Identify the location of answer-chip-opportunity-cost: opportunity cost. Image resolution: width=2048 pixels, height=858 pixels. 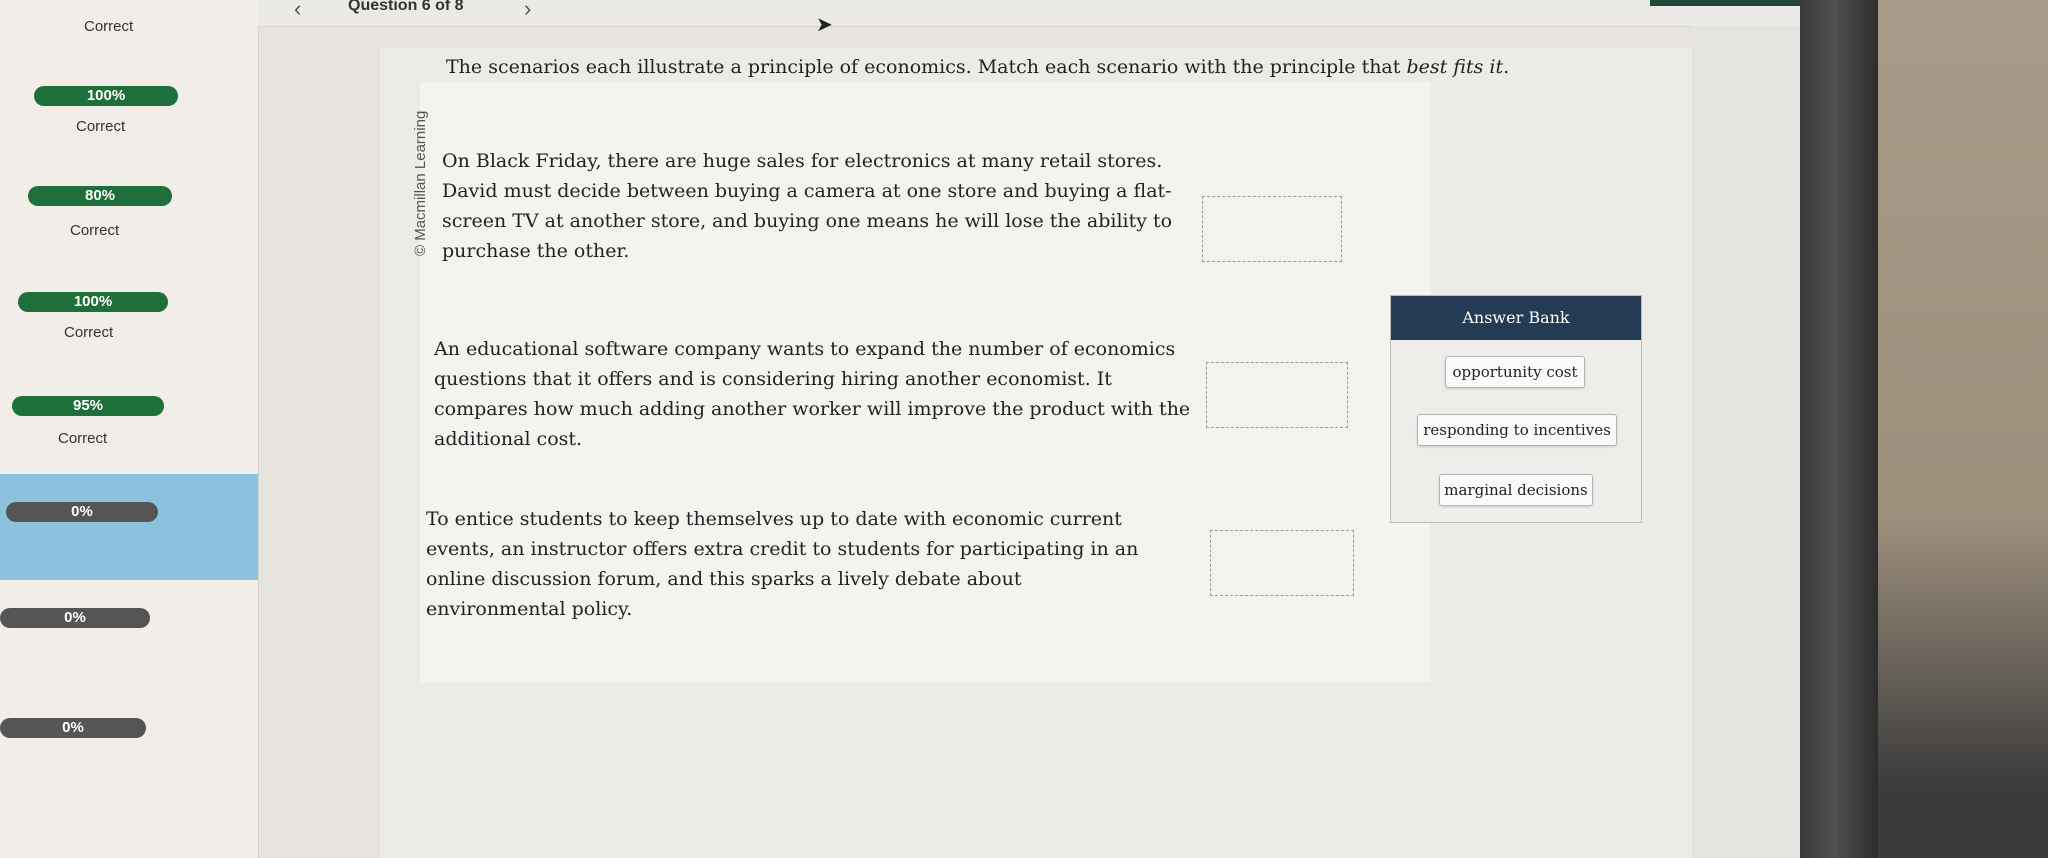
(1515, 372).